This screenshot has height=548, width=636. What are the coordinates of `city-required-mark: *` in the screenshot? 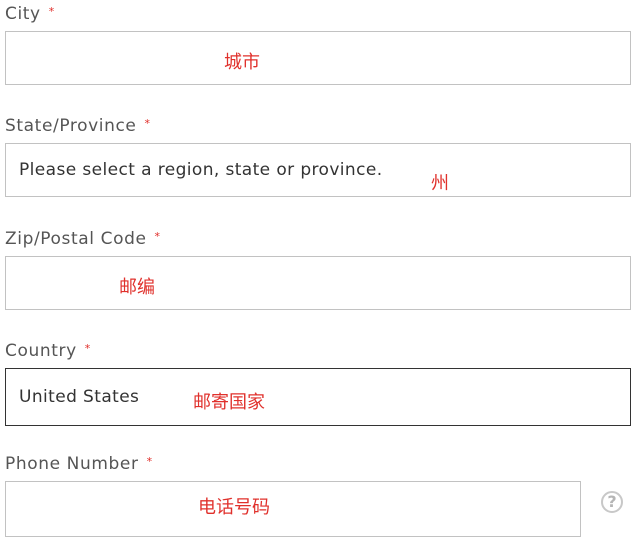 It's located at (51, 11).